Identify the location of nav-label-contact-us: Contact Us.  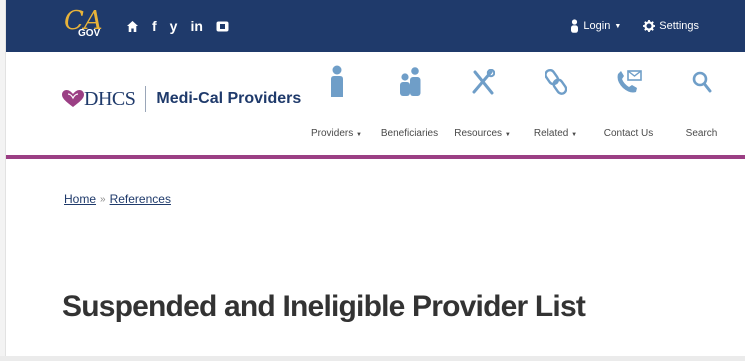
(628, 133).